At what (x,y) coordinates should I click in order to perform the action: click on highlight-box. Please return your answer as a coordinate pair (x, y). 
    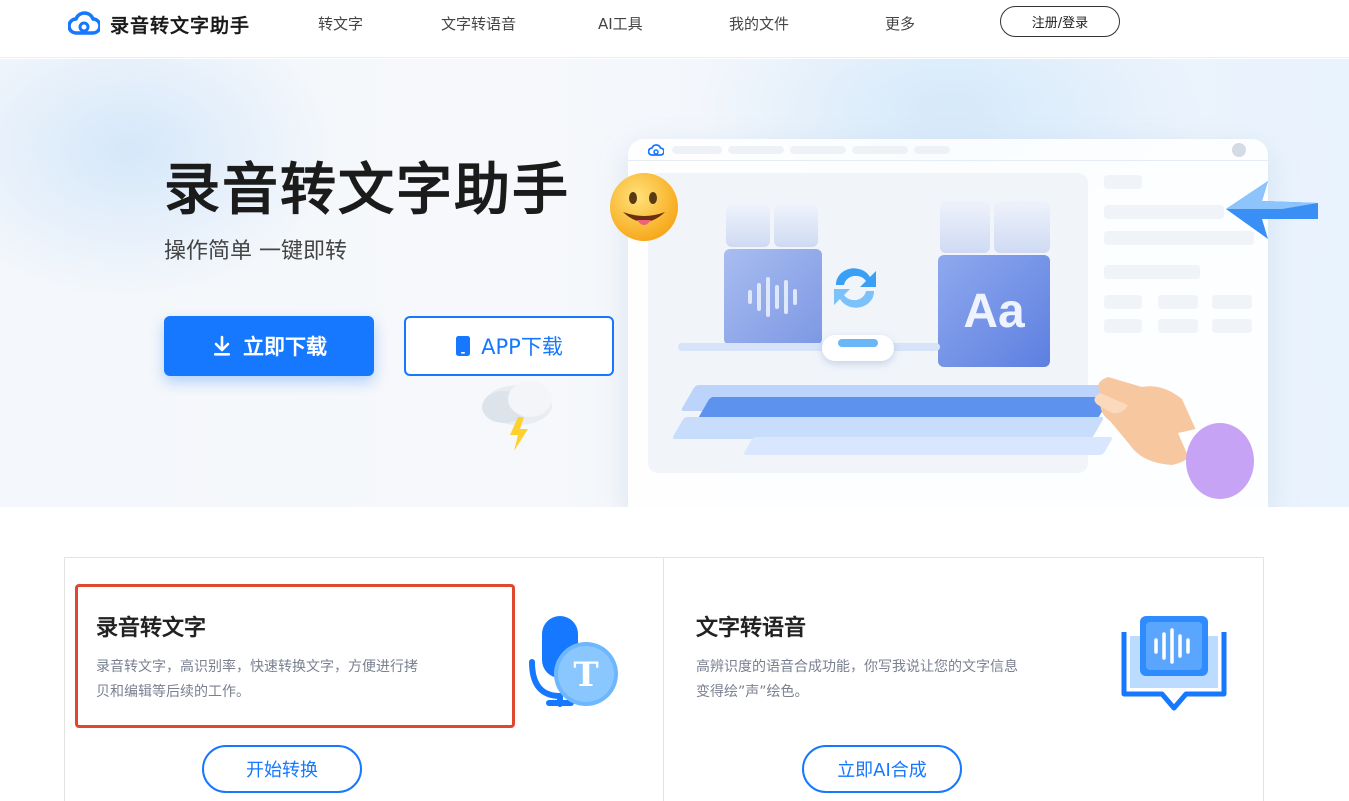
    Looking at the image, I should click on (295, 656).